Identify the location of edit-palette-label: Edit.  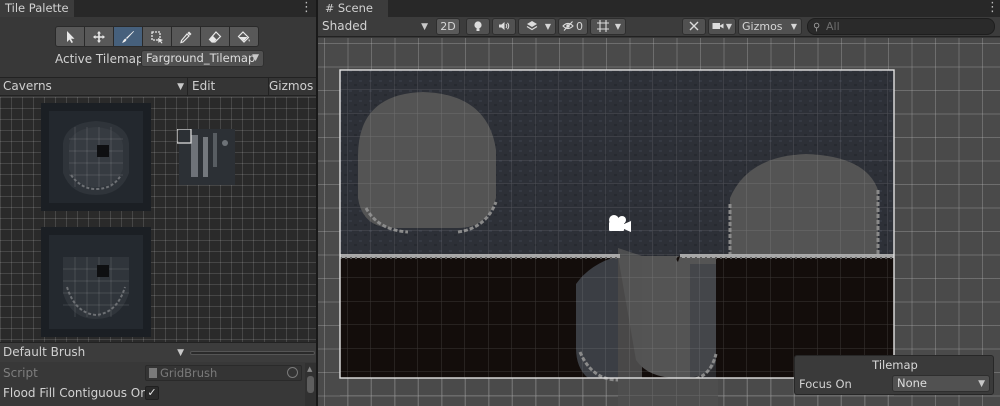
(204, 86).